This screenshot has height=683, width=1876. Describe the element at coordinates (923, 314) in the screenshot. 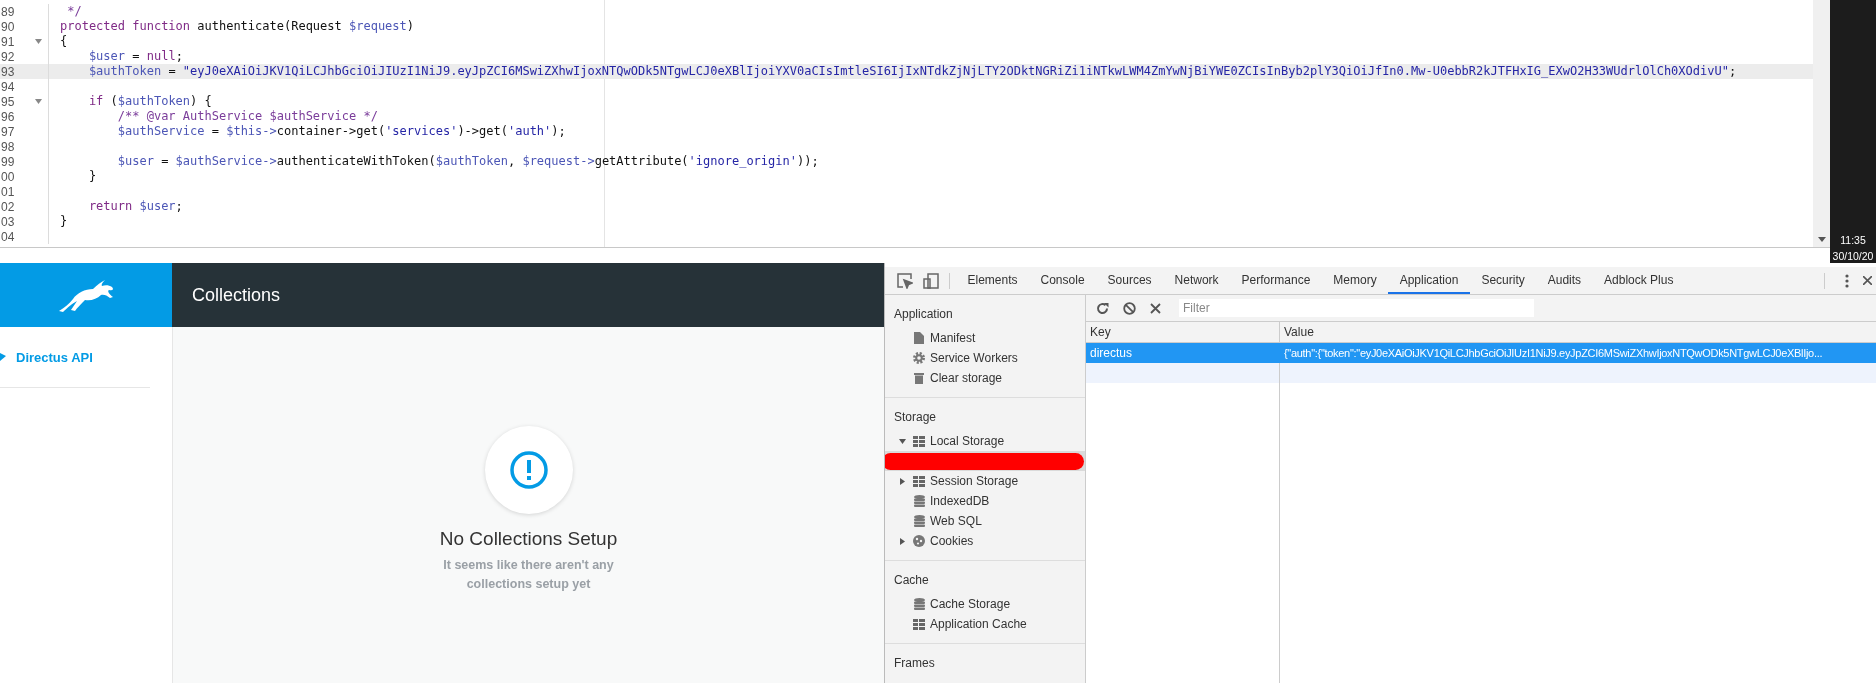

I see `sidebar-heading: Application` at that location.